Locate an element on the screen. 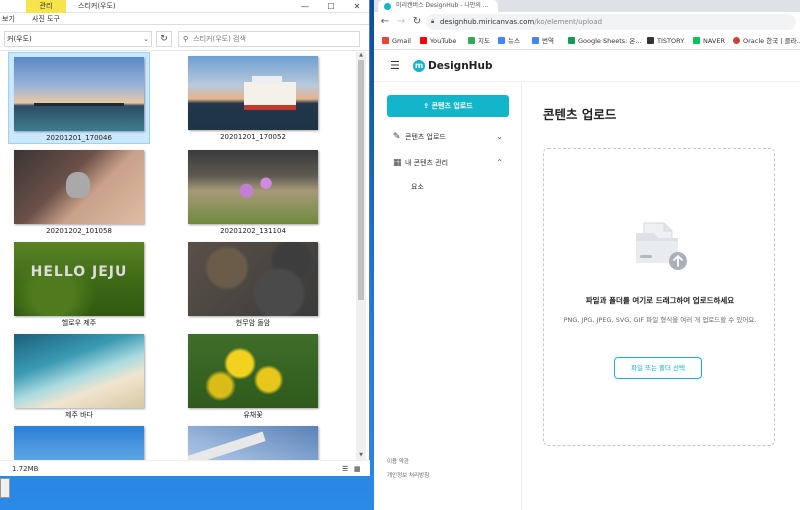  menu-collapse-icon: ☰ is located at coordinates (395, 66).